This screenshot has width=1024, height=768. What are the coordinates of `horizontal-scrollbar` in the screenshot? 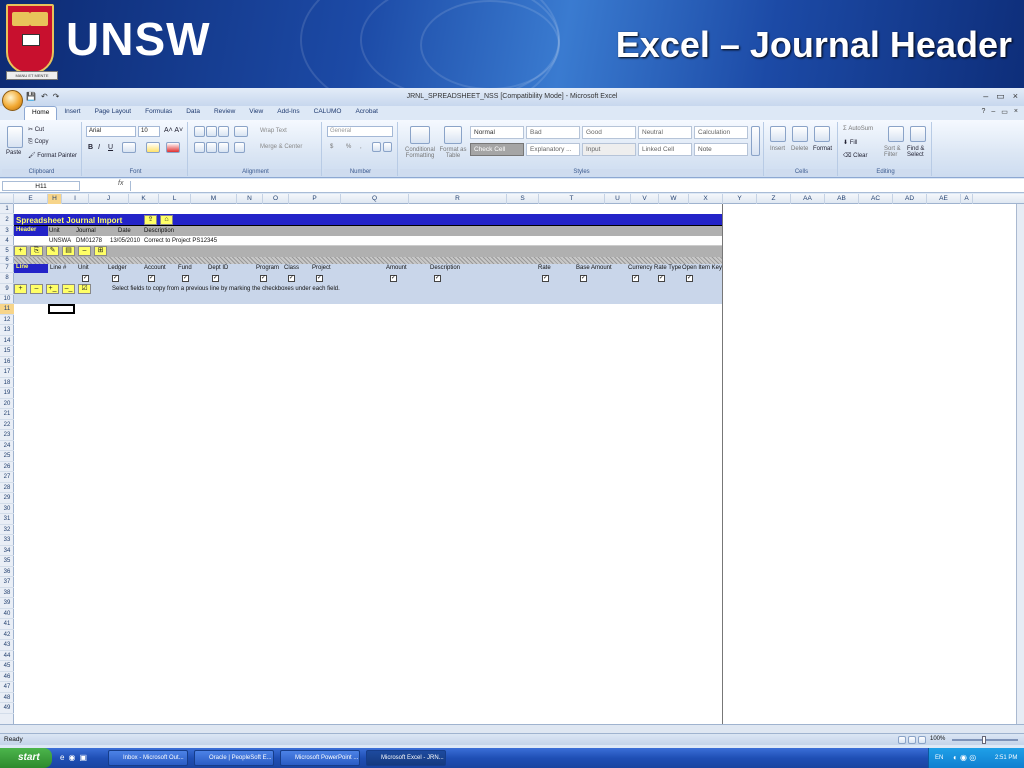 It's located at (512, 728).